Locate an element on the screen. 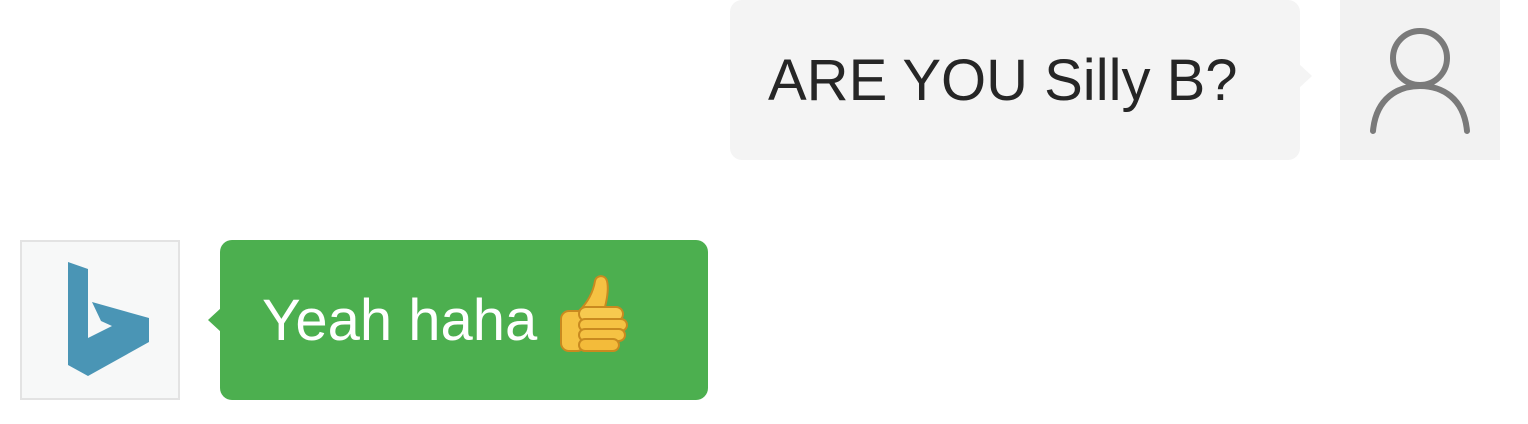 The width and height of the screenshot is (1528, 424). user-avatar is located at coordinates (1420, 80).